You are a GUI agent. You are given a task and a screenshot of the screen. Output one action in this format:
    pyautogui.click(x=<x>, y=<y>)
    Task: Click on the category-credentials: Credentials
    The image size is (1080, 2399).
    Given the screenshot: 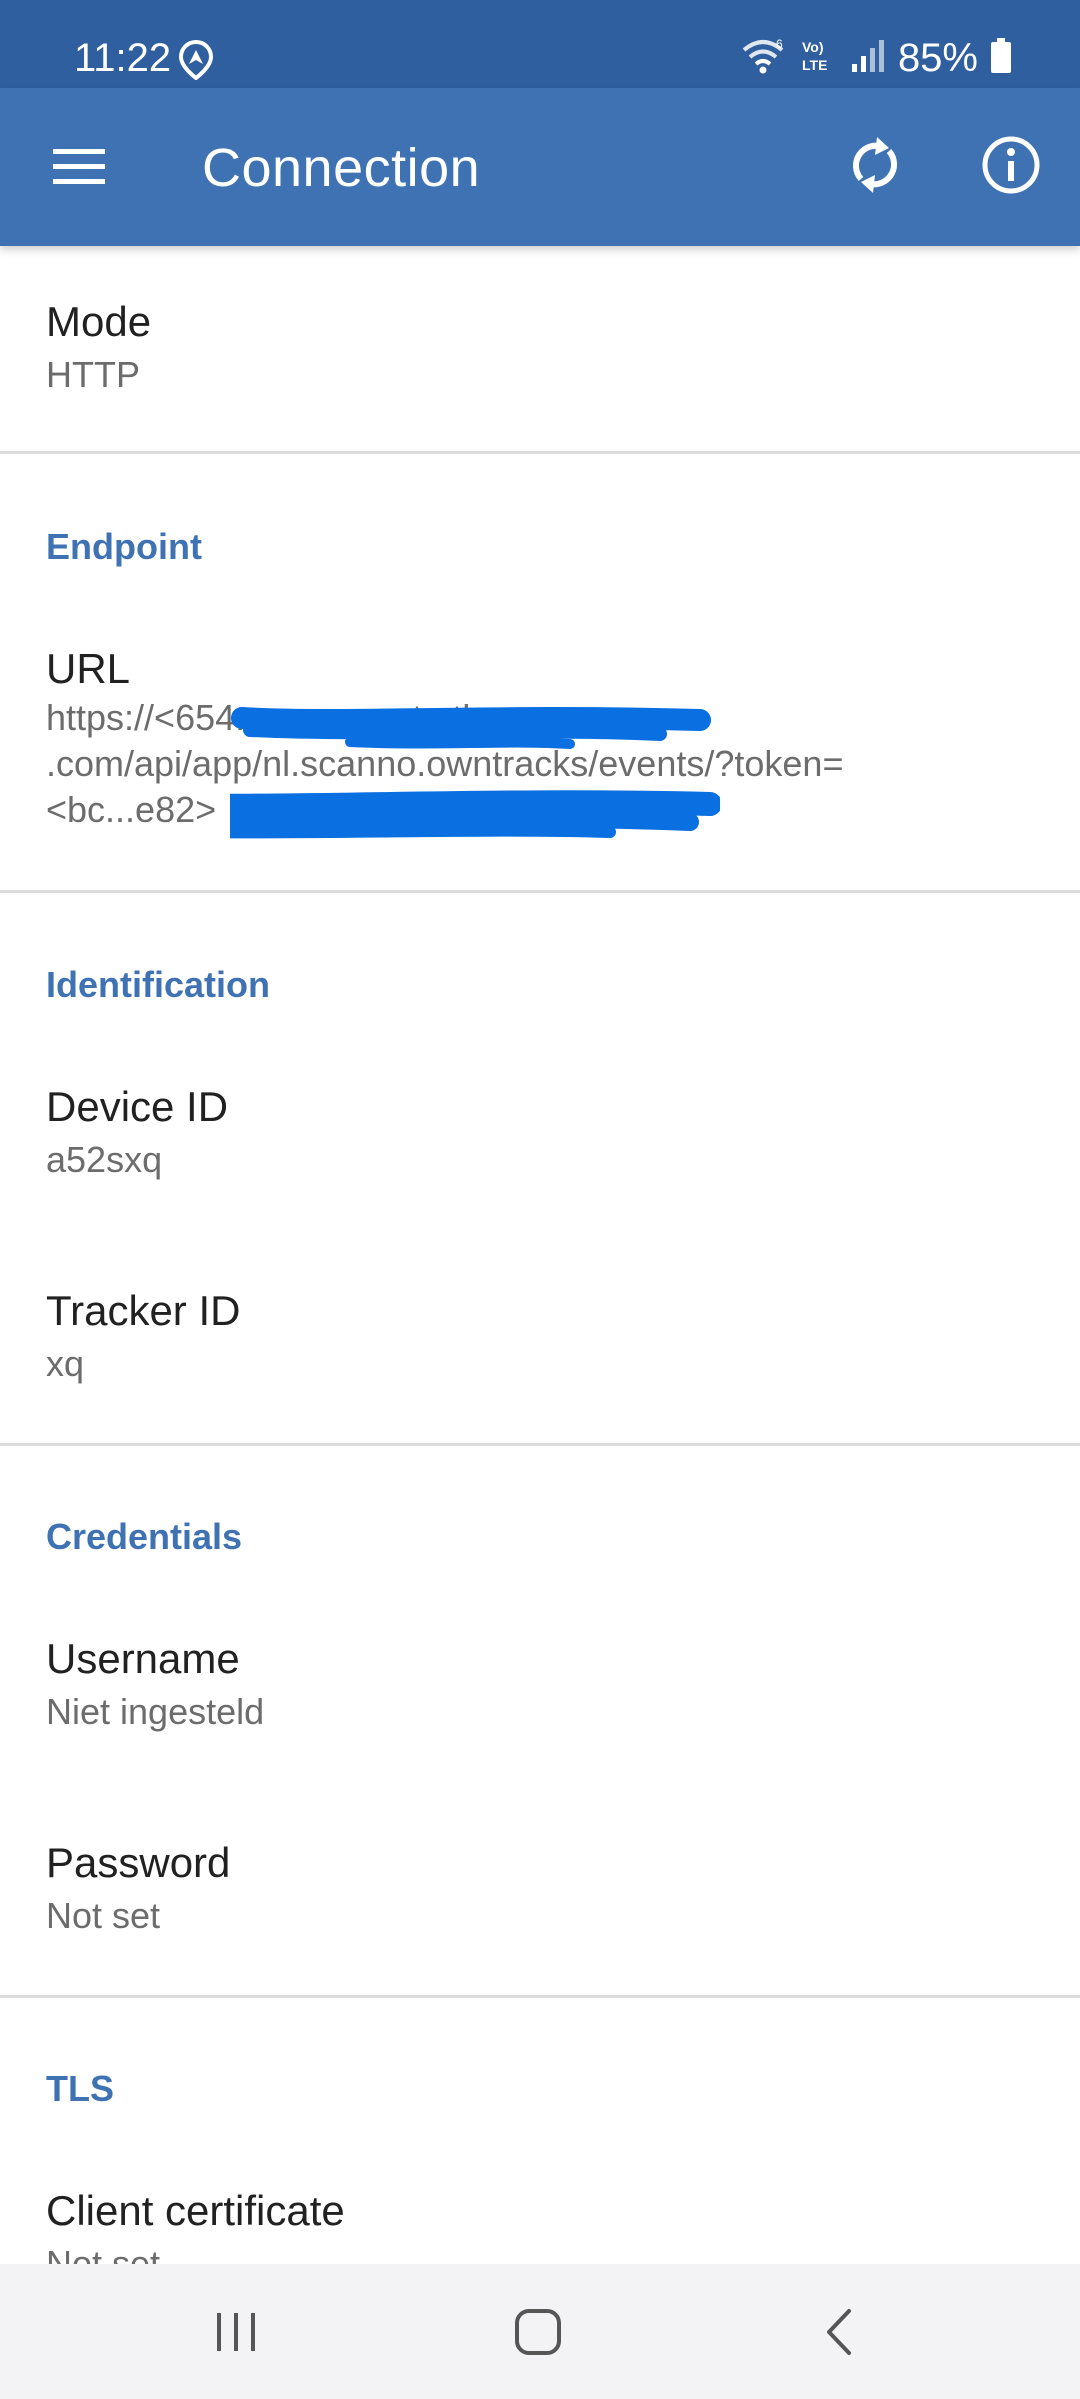 What is the action you would take?
    pyautogui.click(x=144, y=1536)
    